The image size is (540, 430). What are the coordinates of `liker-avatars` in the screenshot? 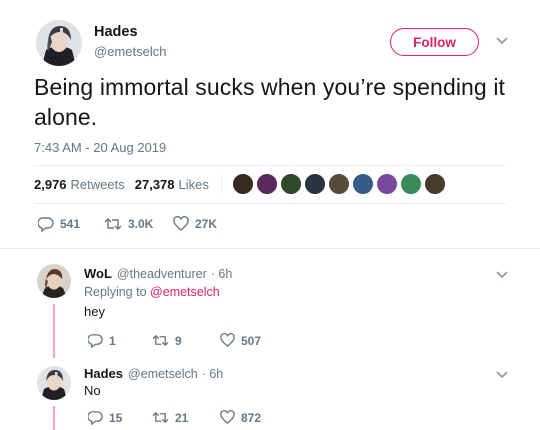 It's located at (339, 184).